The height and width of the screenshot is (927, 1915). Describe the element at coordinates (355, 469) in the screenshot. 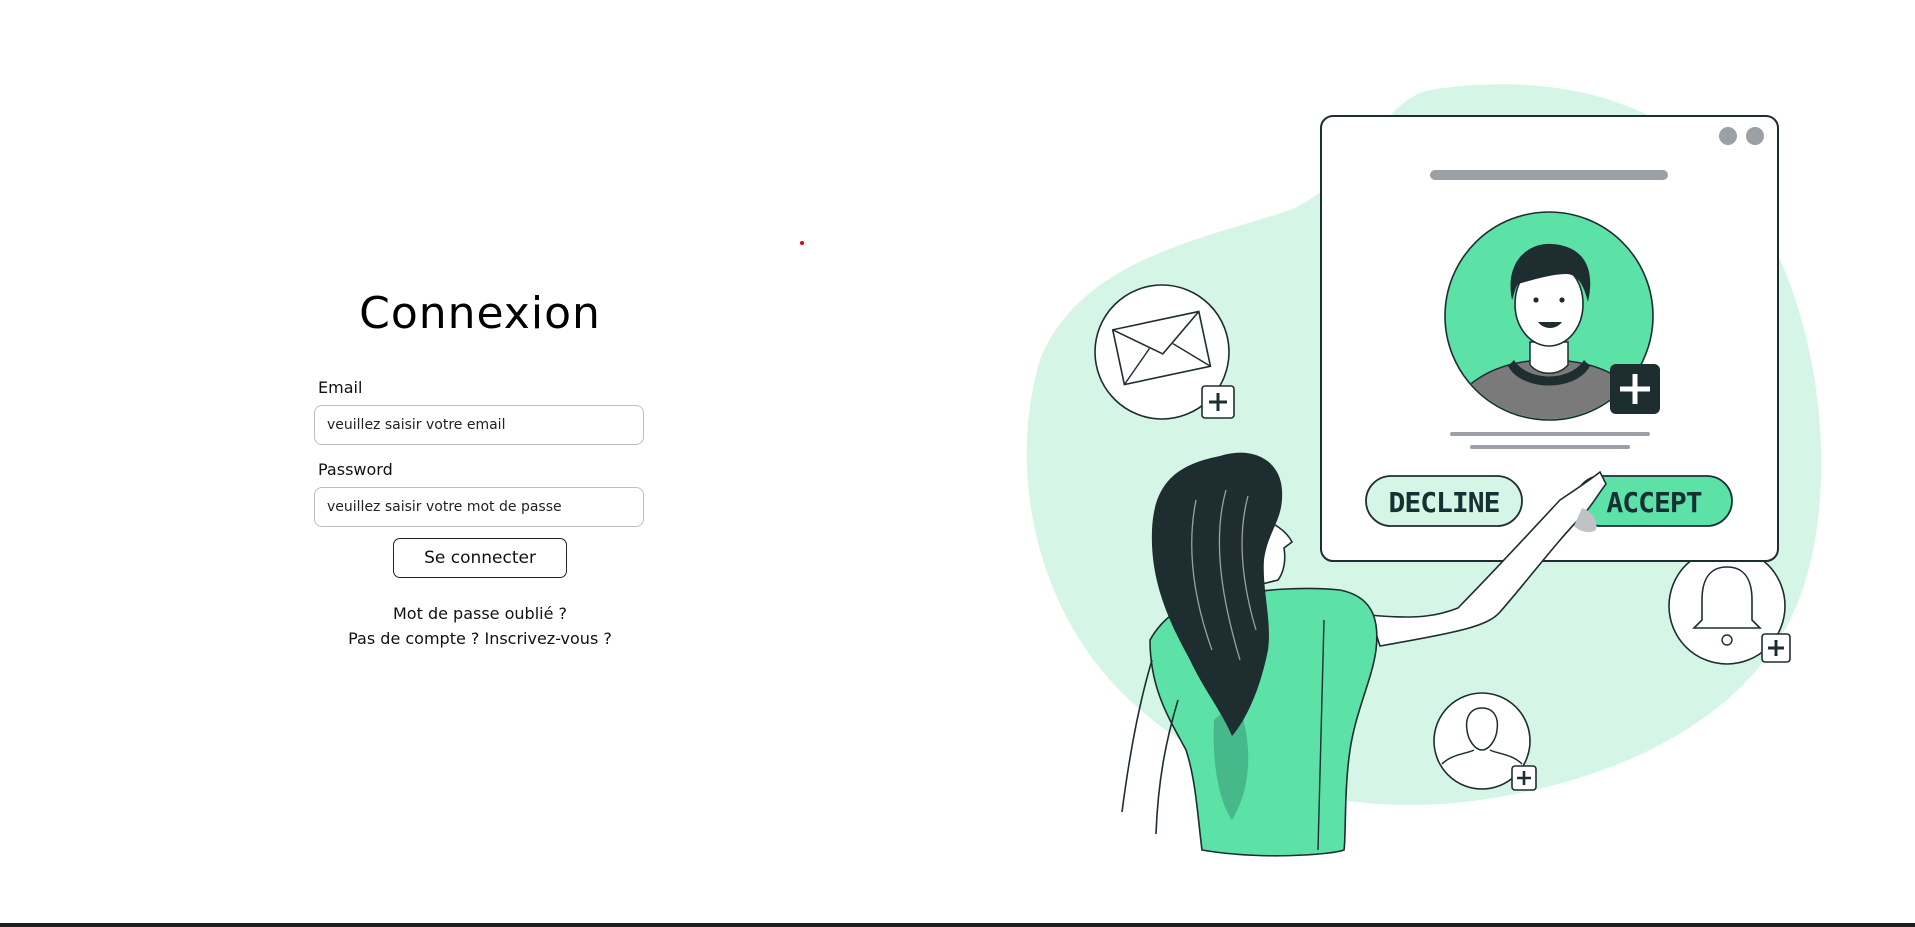

I see `password-label: Password` at that location.